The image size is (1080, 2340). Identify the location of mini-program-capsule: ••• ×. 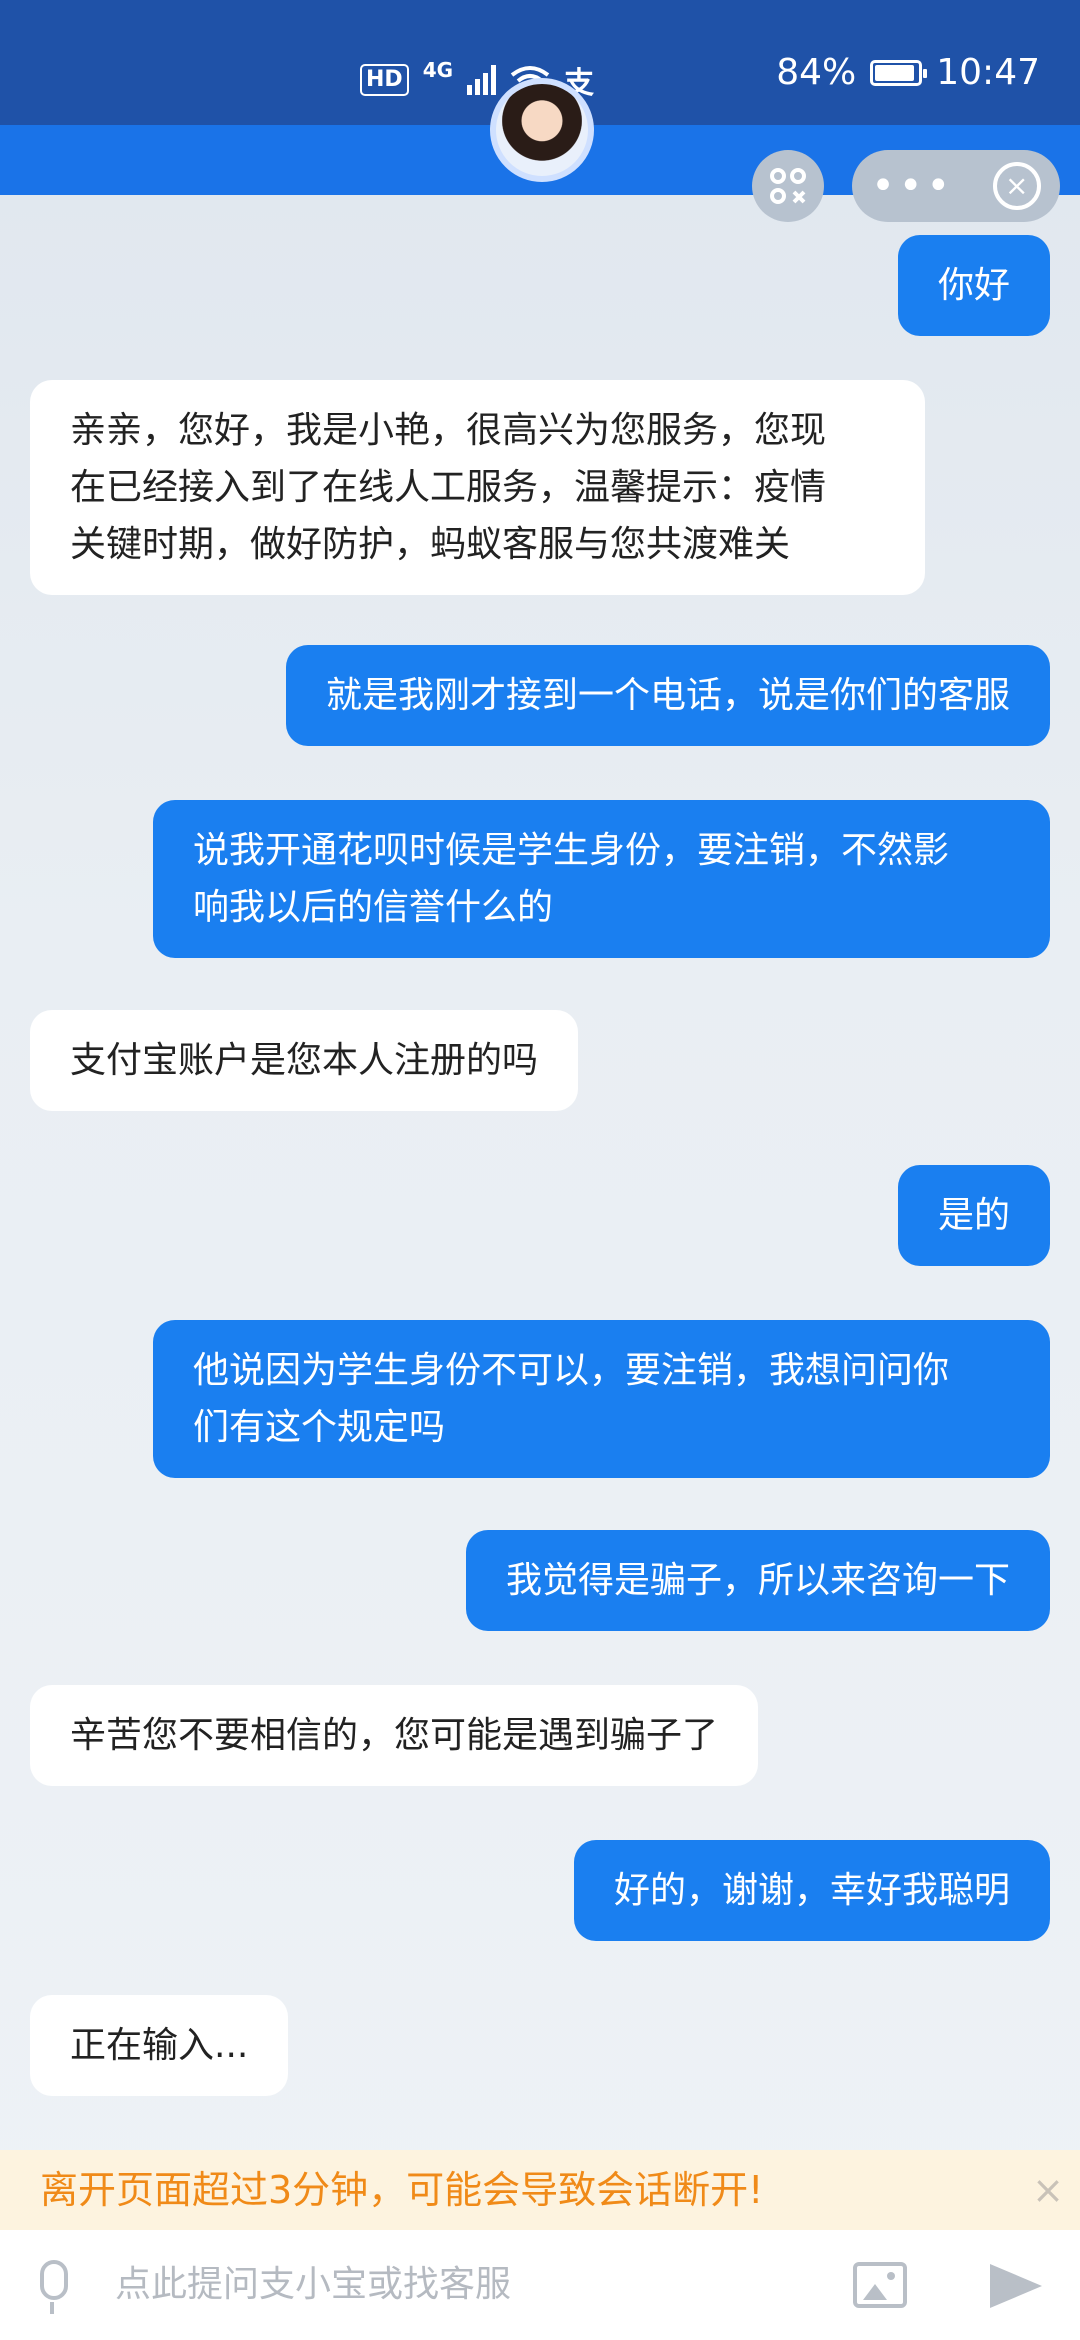
(956, 186).